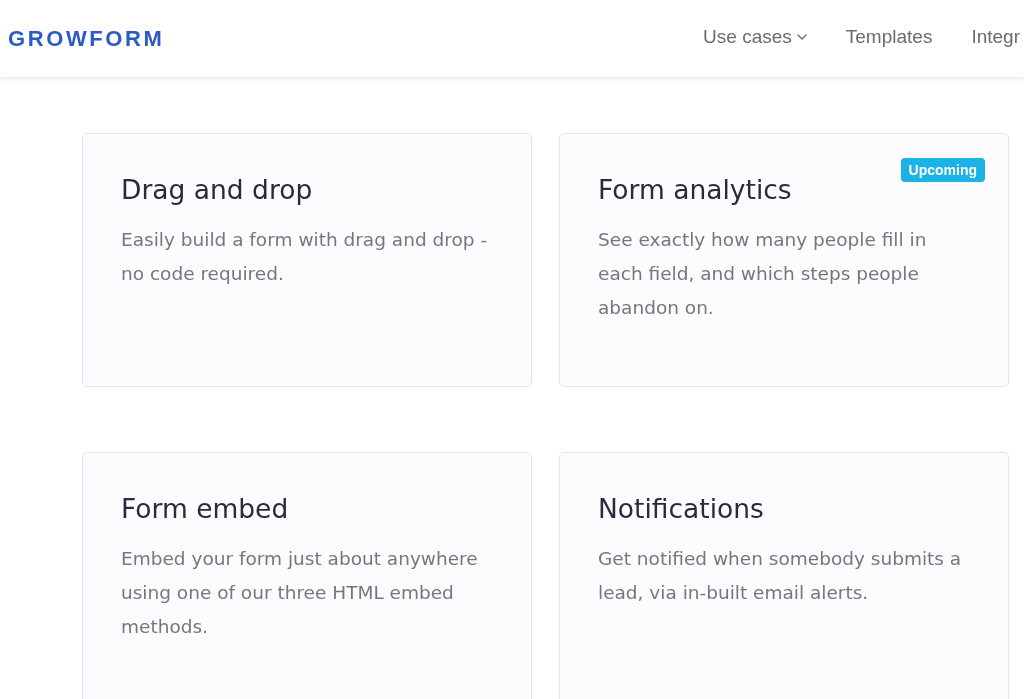 Image resolution: width=1024 pixels, height=699 pixels. I want to click on card-description: Easily build a form with drag and drop - no code required., so click(305, 257).